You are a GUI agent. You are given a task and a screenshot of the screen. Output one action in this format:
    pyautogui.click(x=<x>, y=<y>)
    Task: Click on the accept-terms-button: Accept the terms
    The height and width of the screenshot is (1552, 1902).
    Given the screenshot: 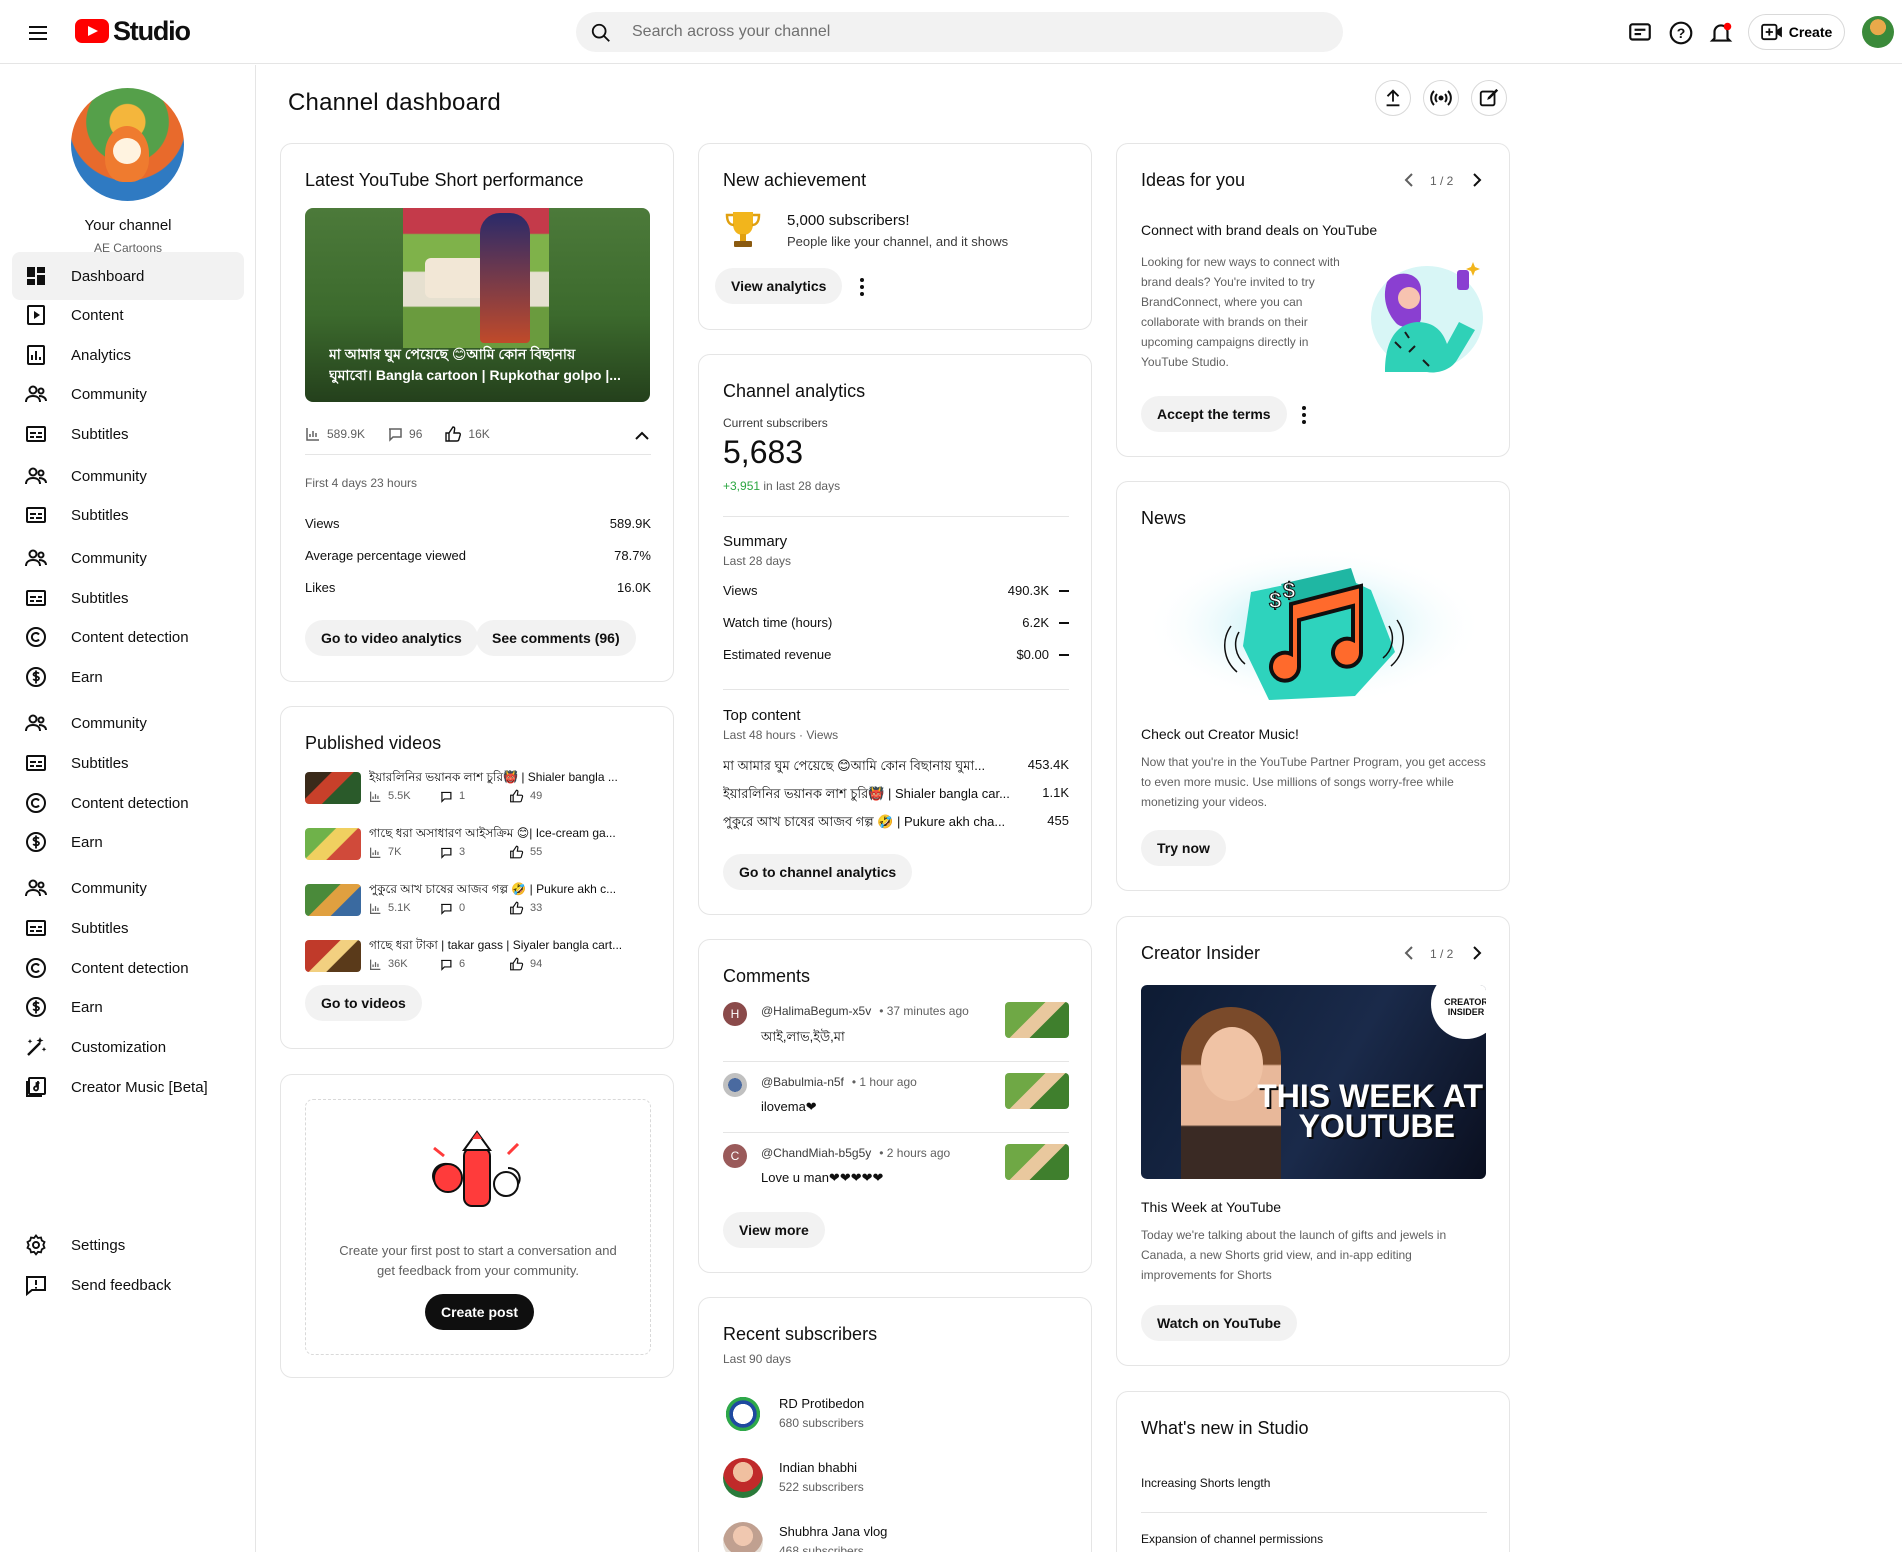 What is the action you would take?
    pyautogui.click(x=1214, y=414)
    